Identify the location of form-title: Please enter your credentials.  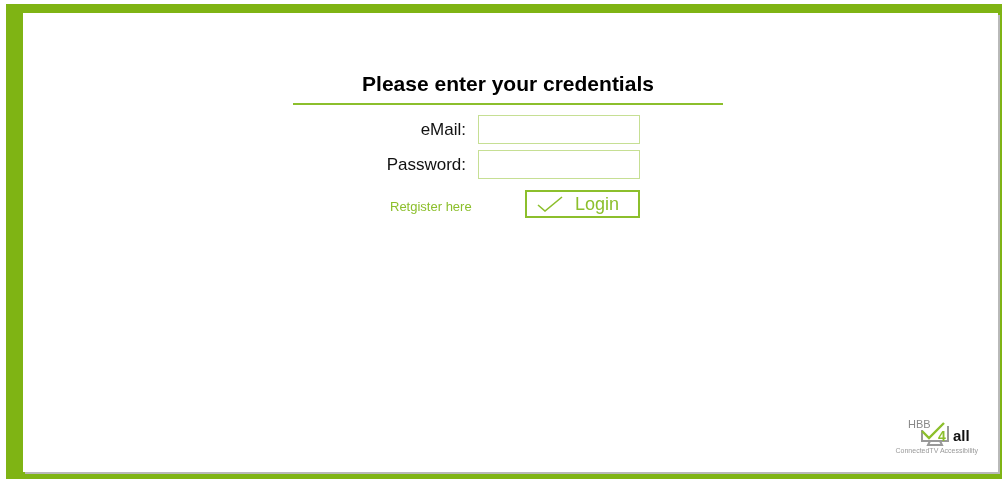
(508, 84).